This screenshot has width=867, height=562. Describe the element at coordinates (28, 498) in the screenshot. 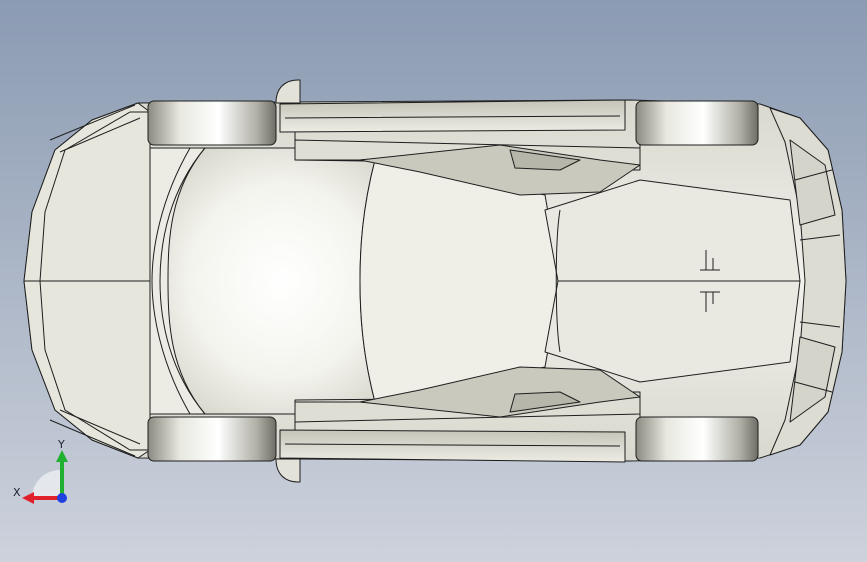

I see `x-axis-arrowhead` at that location.